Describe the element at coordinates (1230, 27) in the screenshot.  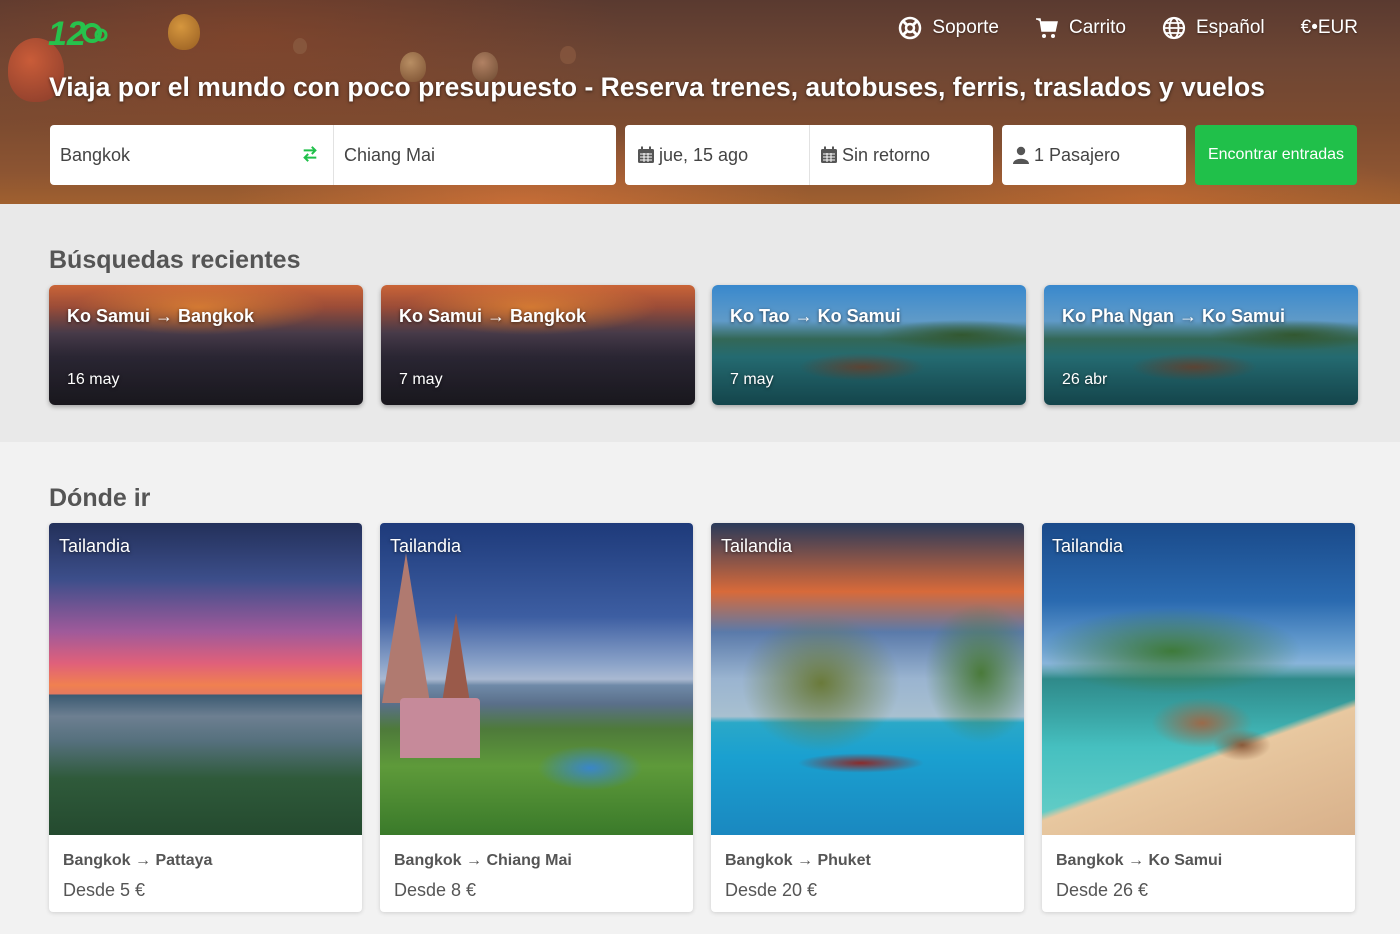
I see `nav-language-label: Español` at that location.